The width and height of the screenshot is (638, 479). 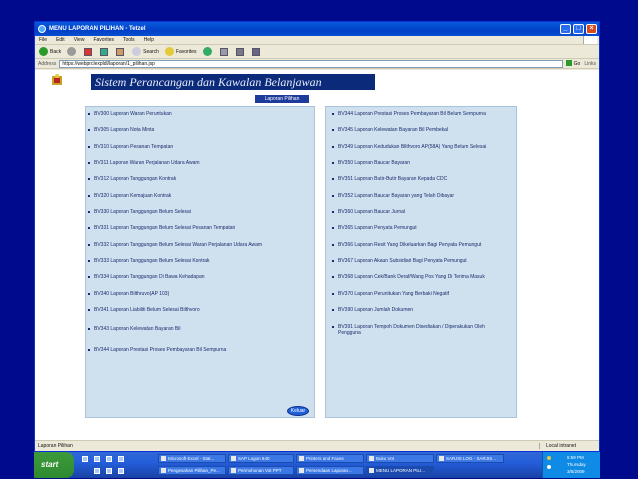 What do you see at coordinates (576, 471) in the screenshot?
I see `clock-date: 3/5/2009` at bounding box center [576, 471].